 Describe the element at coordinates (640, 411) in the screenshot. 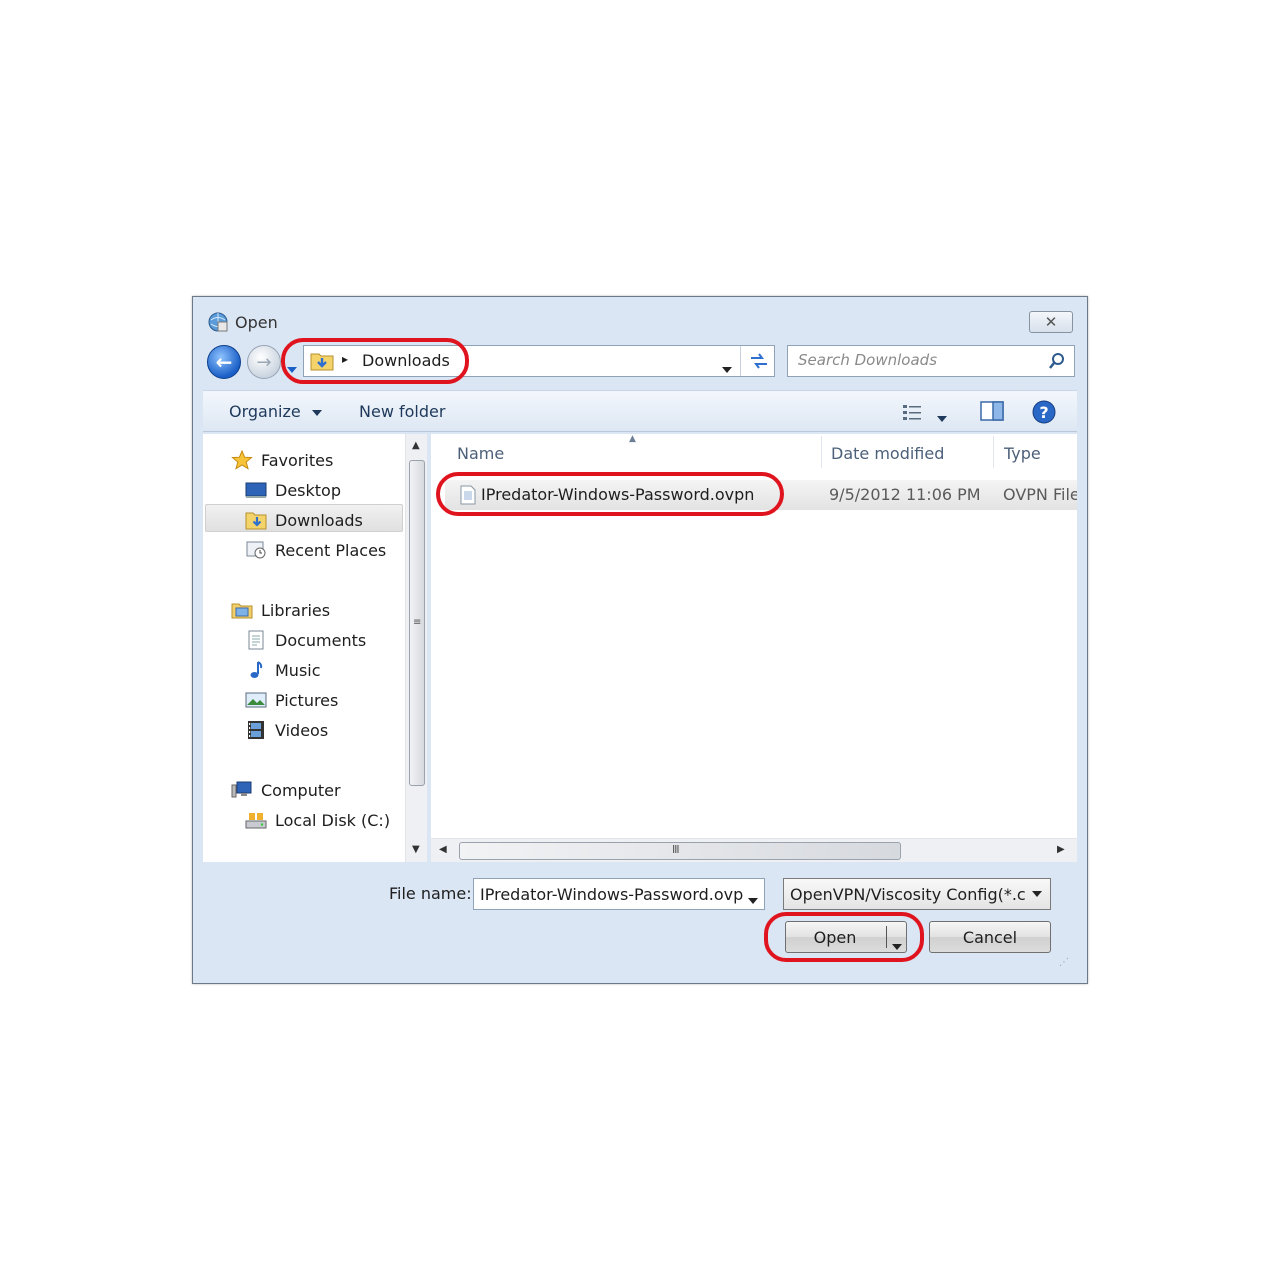

I see `command-toolbar: Organize New folder ?` at that location.